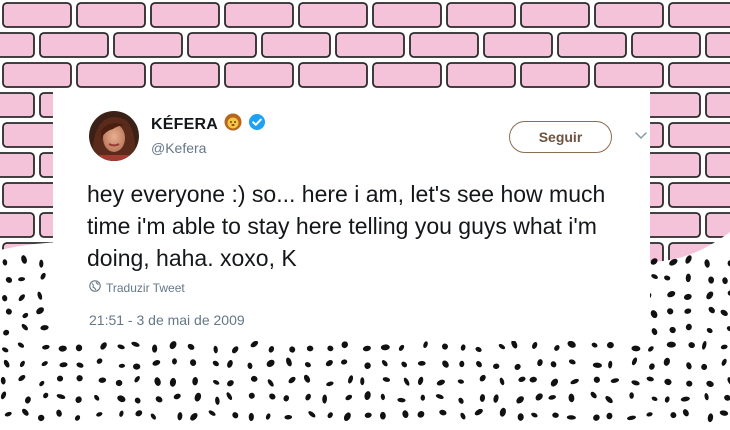 This screenshot has width=730, height=430. I want to click on translate-label: Traduzir Tweet, so click(145, 287).